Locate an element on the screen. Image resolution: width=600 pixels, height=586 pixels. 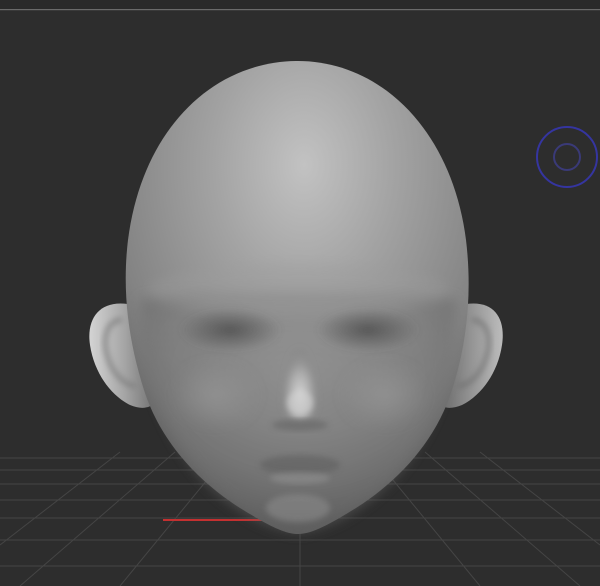
rotation-gizmo-icon is located at coordinates (567, 157).